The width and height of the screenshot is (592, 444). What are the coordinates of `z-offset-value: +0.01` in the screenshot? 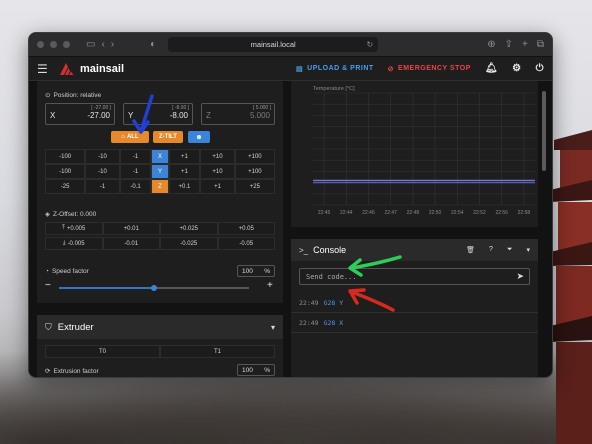 It's located at (131, 228).